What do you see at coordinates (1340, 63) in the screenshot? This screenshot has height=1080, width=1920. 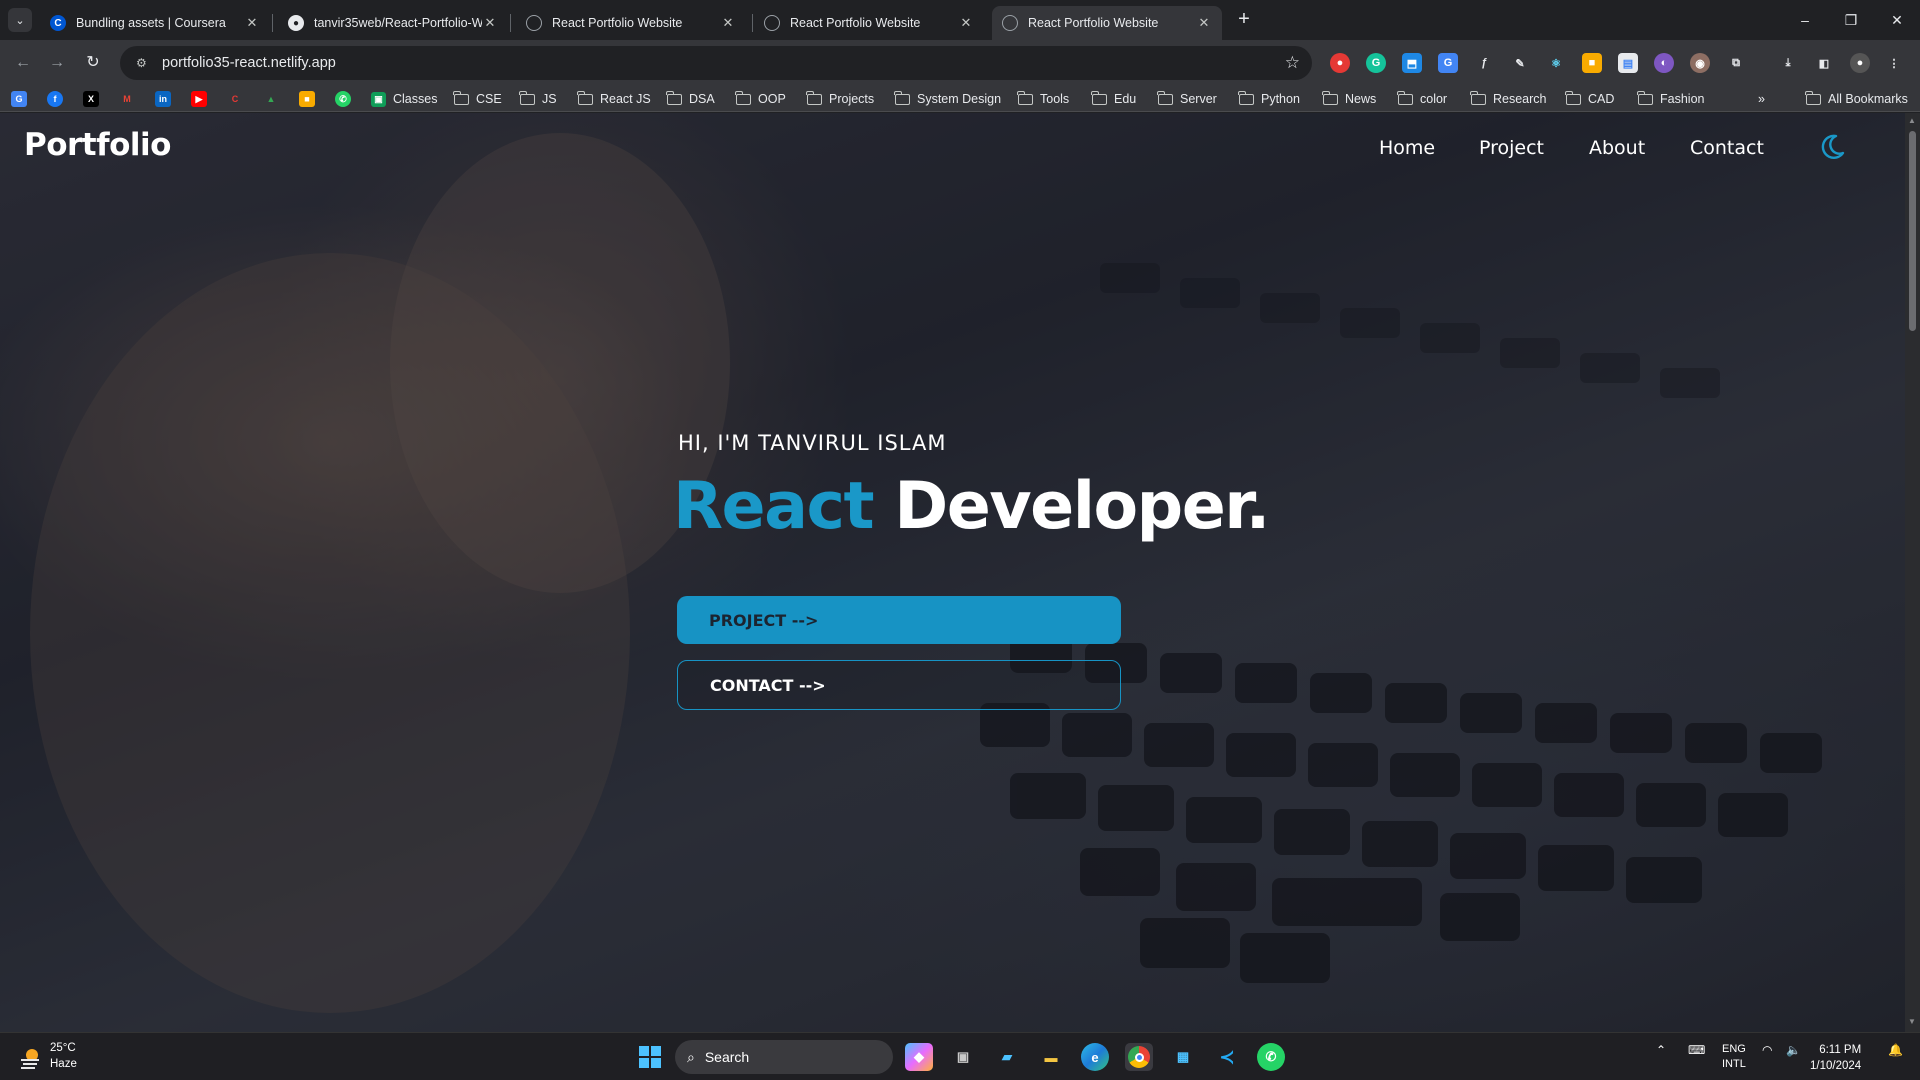 I see `adblock-extension-icon: ●` at bounding box center [1340, 63].